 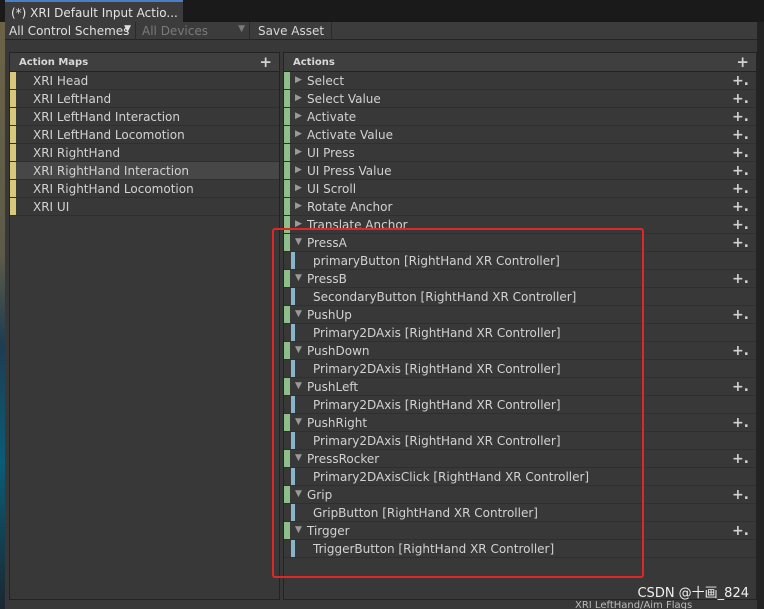 I want to click on action-map-item: XRI LeftHand Locomotion, so click(x=144, y=135).